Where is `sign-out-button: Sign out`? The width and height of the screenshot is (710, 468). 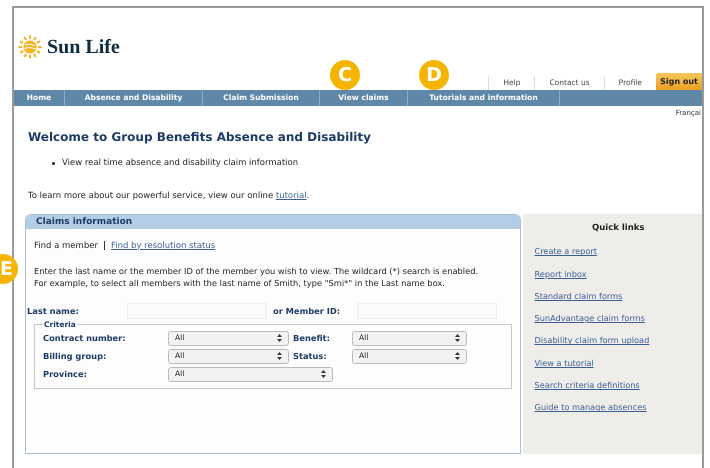 sign-out-button: Sign out is located at coordinates (679, 81).